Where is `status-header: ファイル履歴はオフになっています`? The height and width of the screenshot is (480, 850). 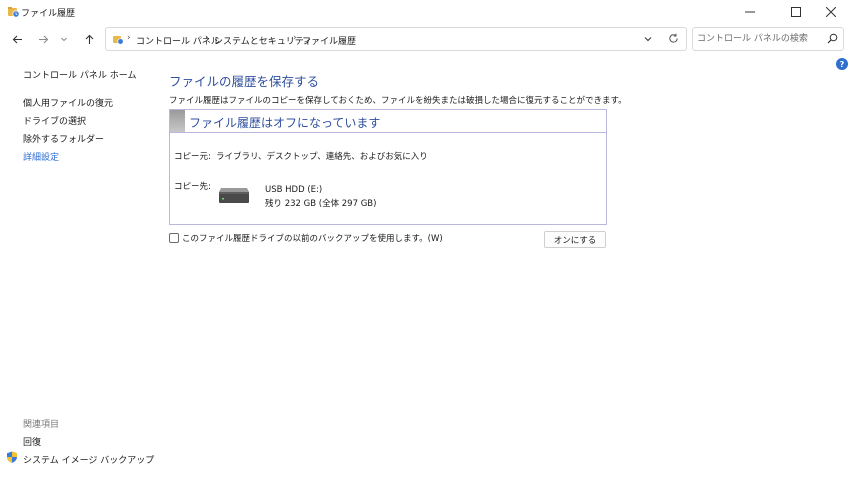
status-header: ファイル履歴はオフになっています is located at coordinates (388, 121).